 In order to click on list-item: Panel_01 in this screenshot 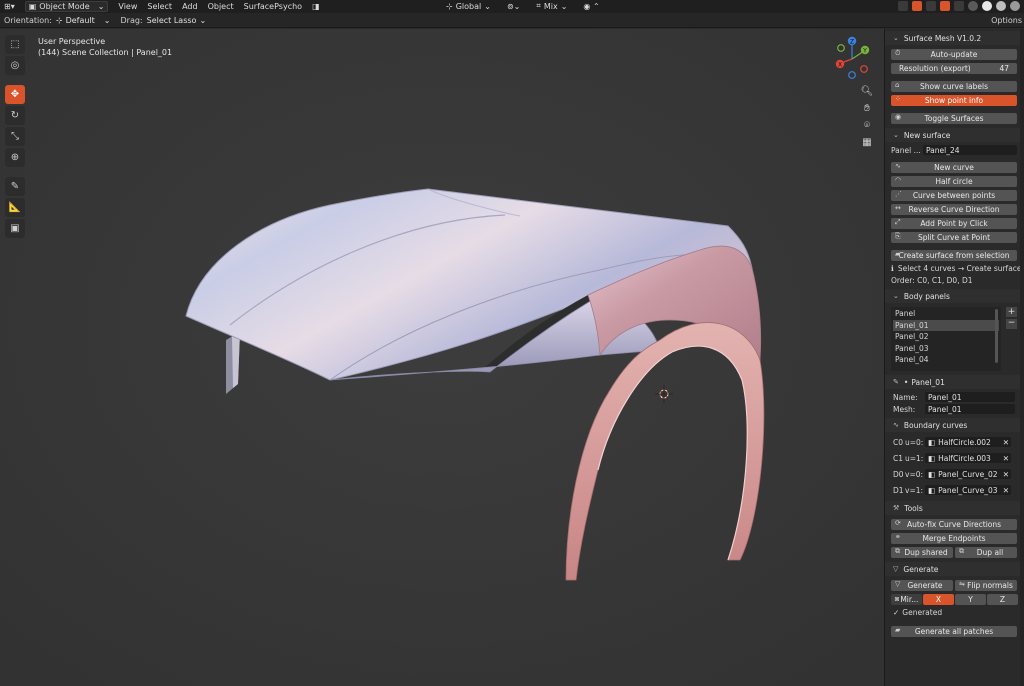, I will do `click(946, 325)`.